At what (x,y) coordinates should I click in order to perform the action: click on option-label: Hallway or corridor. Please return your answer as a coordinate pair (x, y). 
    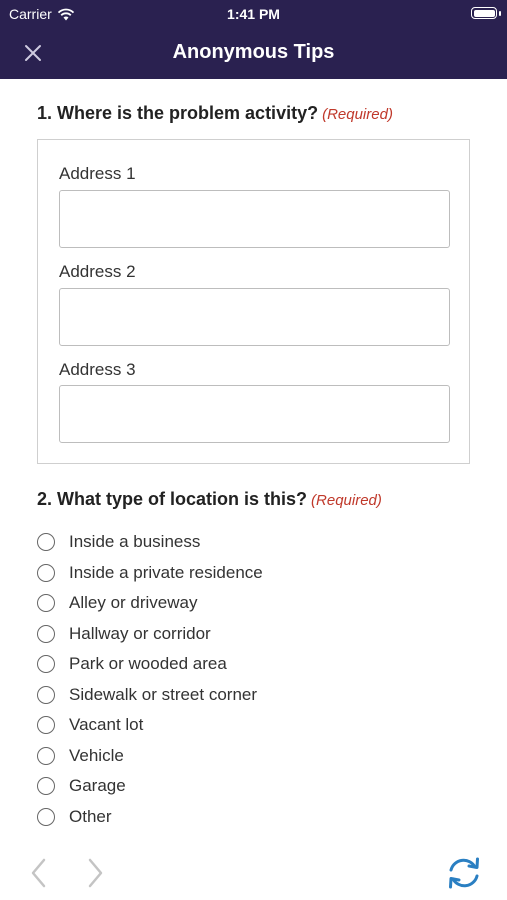
    Looking at the image, I should click on (140, 633).